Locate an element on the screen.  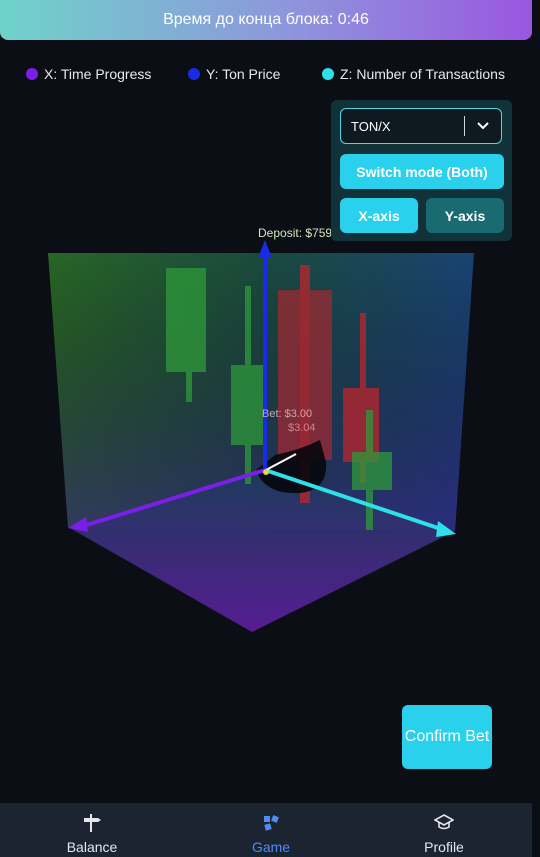
game-icon is located at coordinates (271, 823).